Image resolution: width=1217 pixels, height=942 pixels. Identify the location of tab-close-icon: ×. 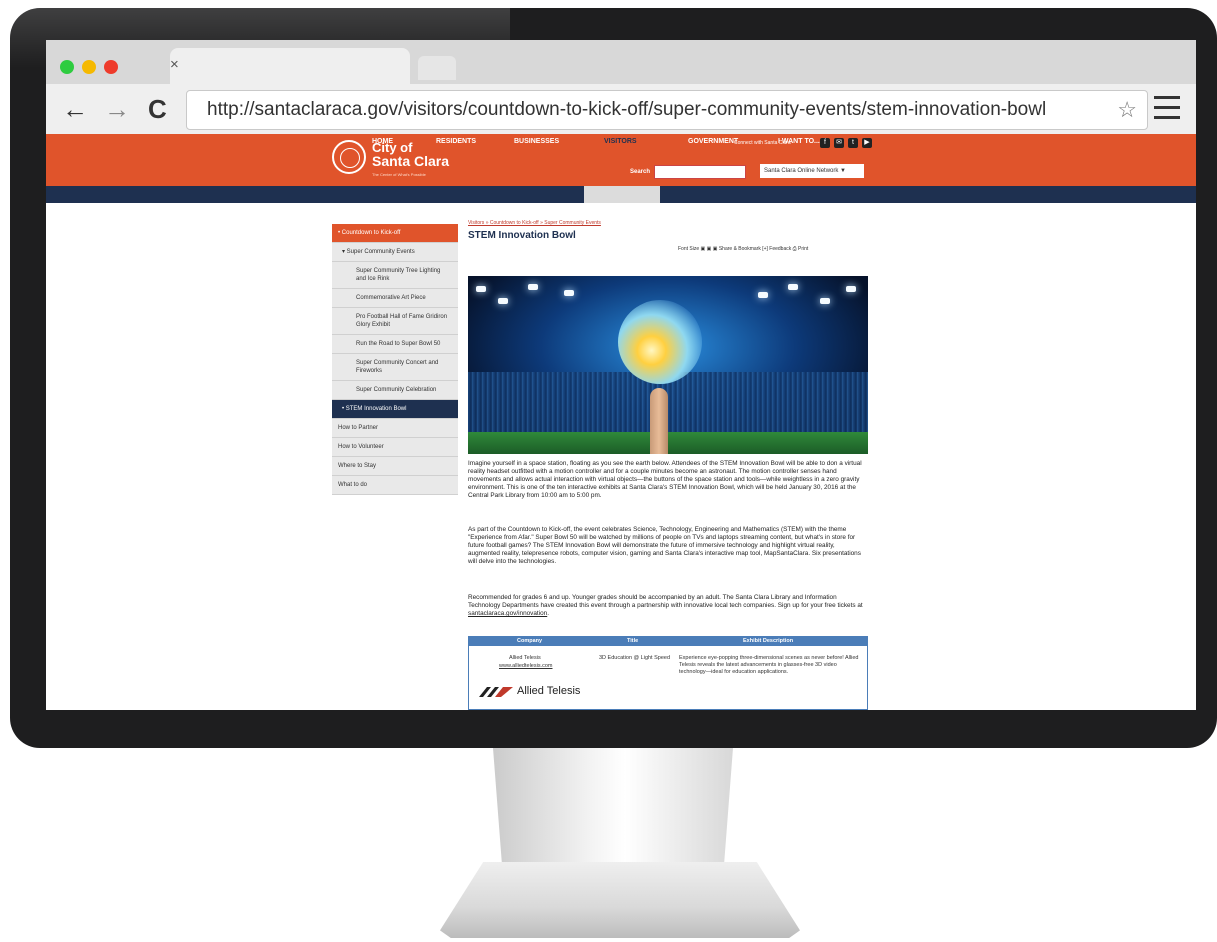
(174, 64).